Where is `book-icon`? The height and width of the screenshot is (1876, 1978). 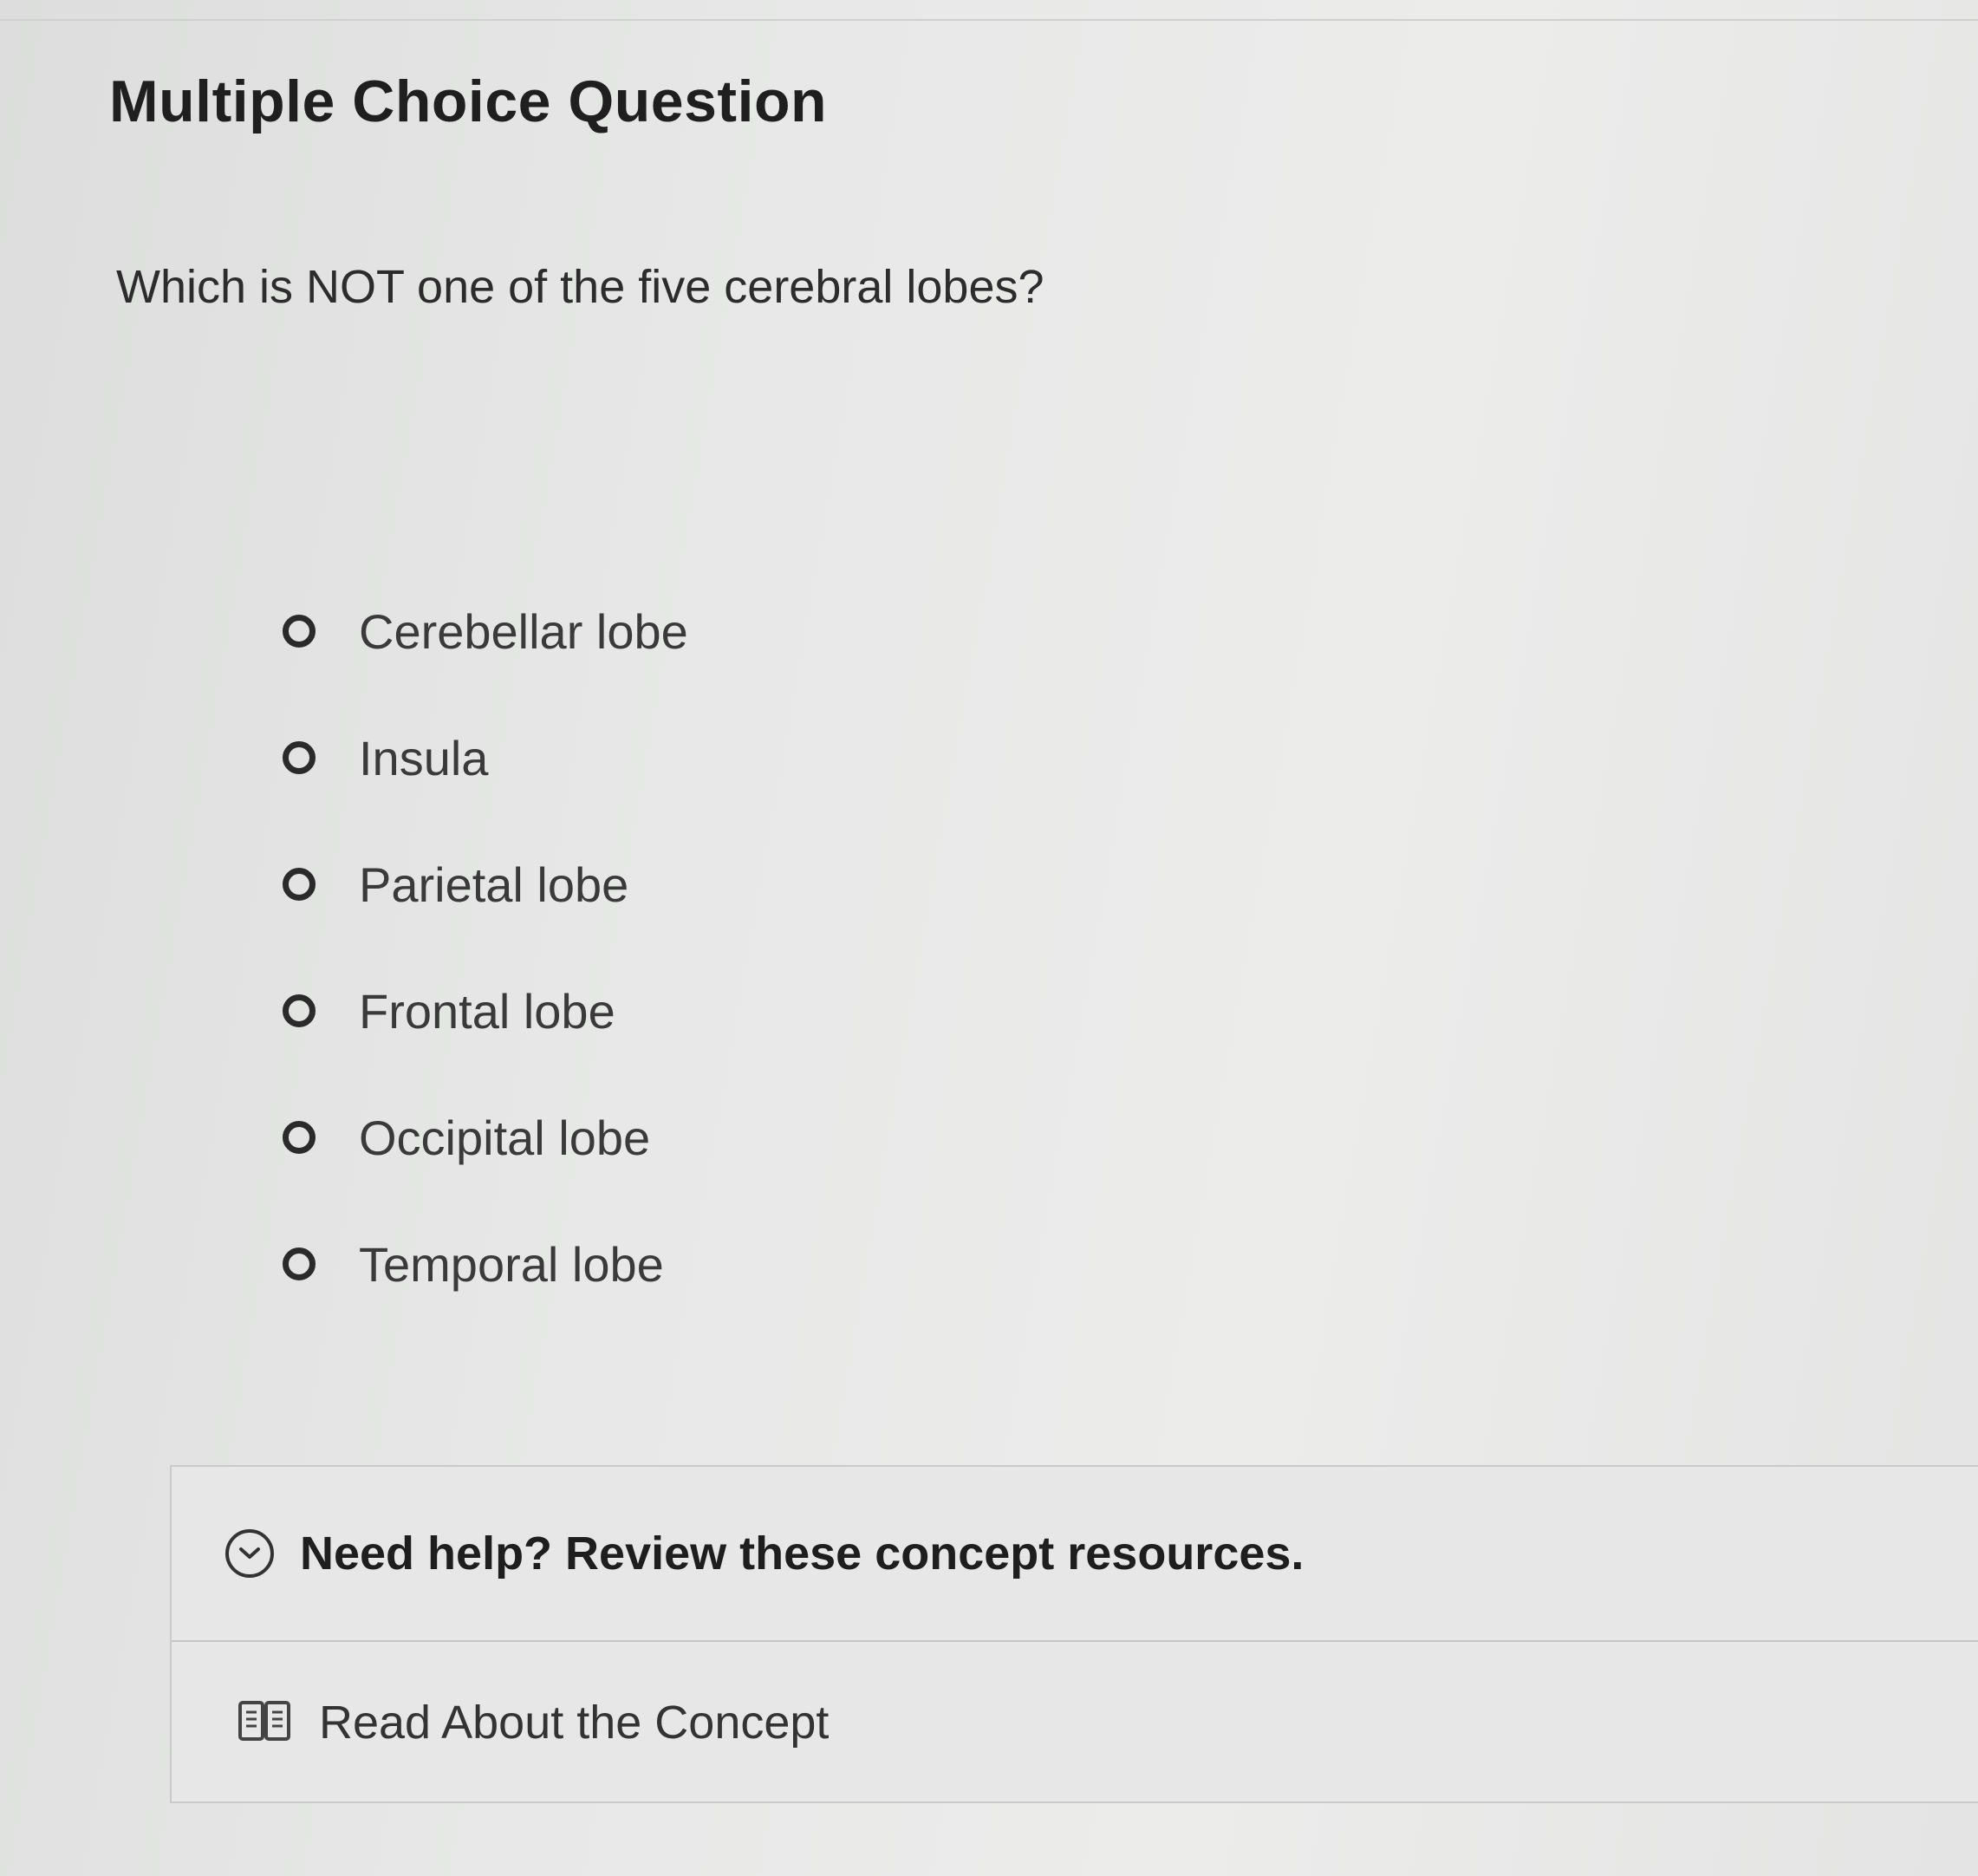 book-icon is located at coordinates (264, 1723).